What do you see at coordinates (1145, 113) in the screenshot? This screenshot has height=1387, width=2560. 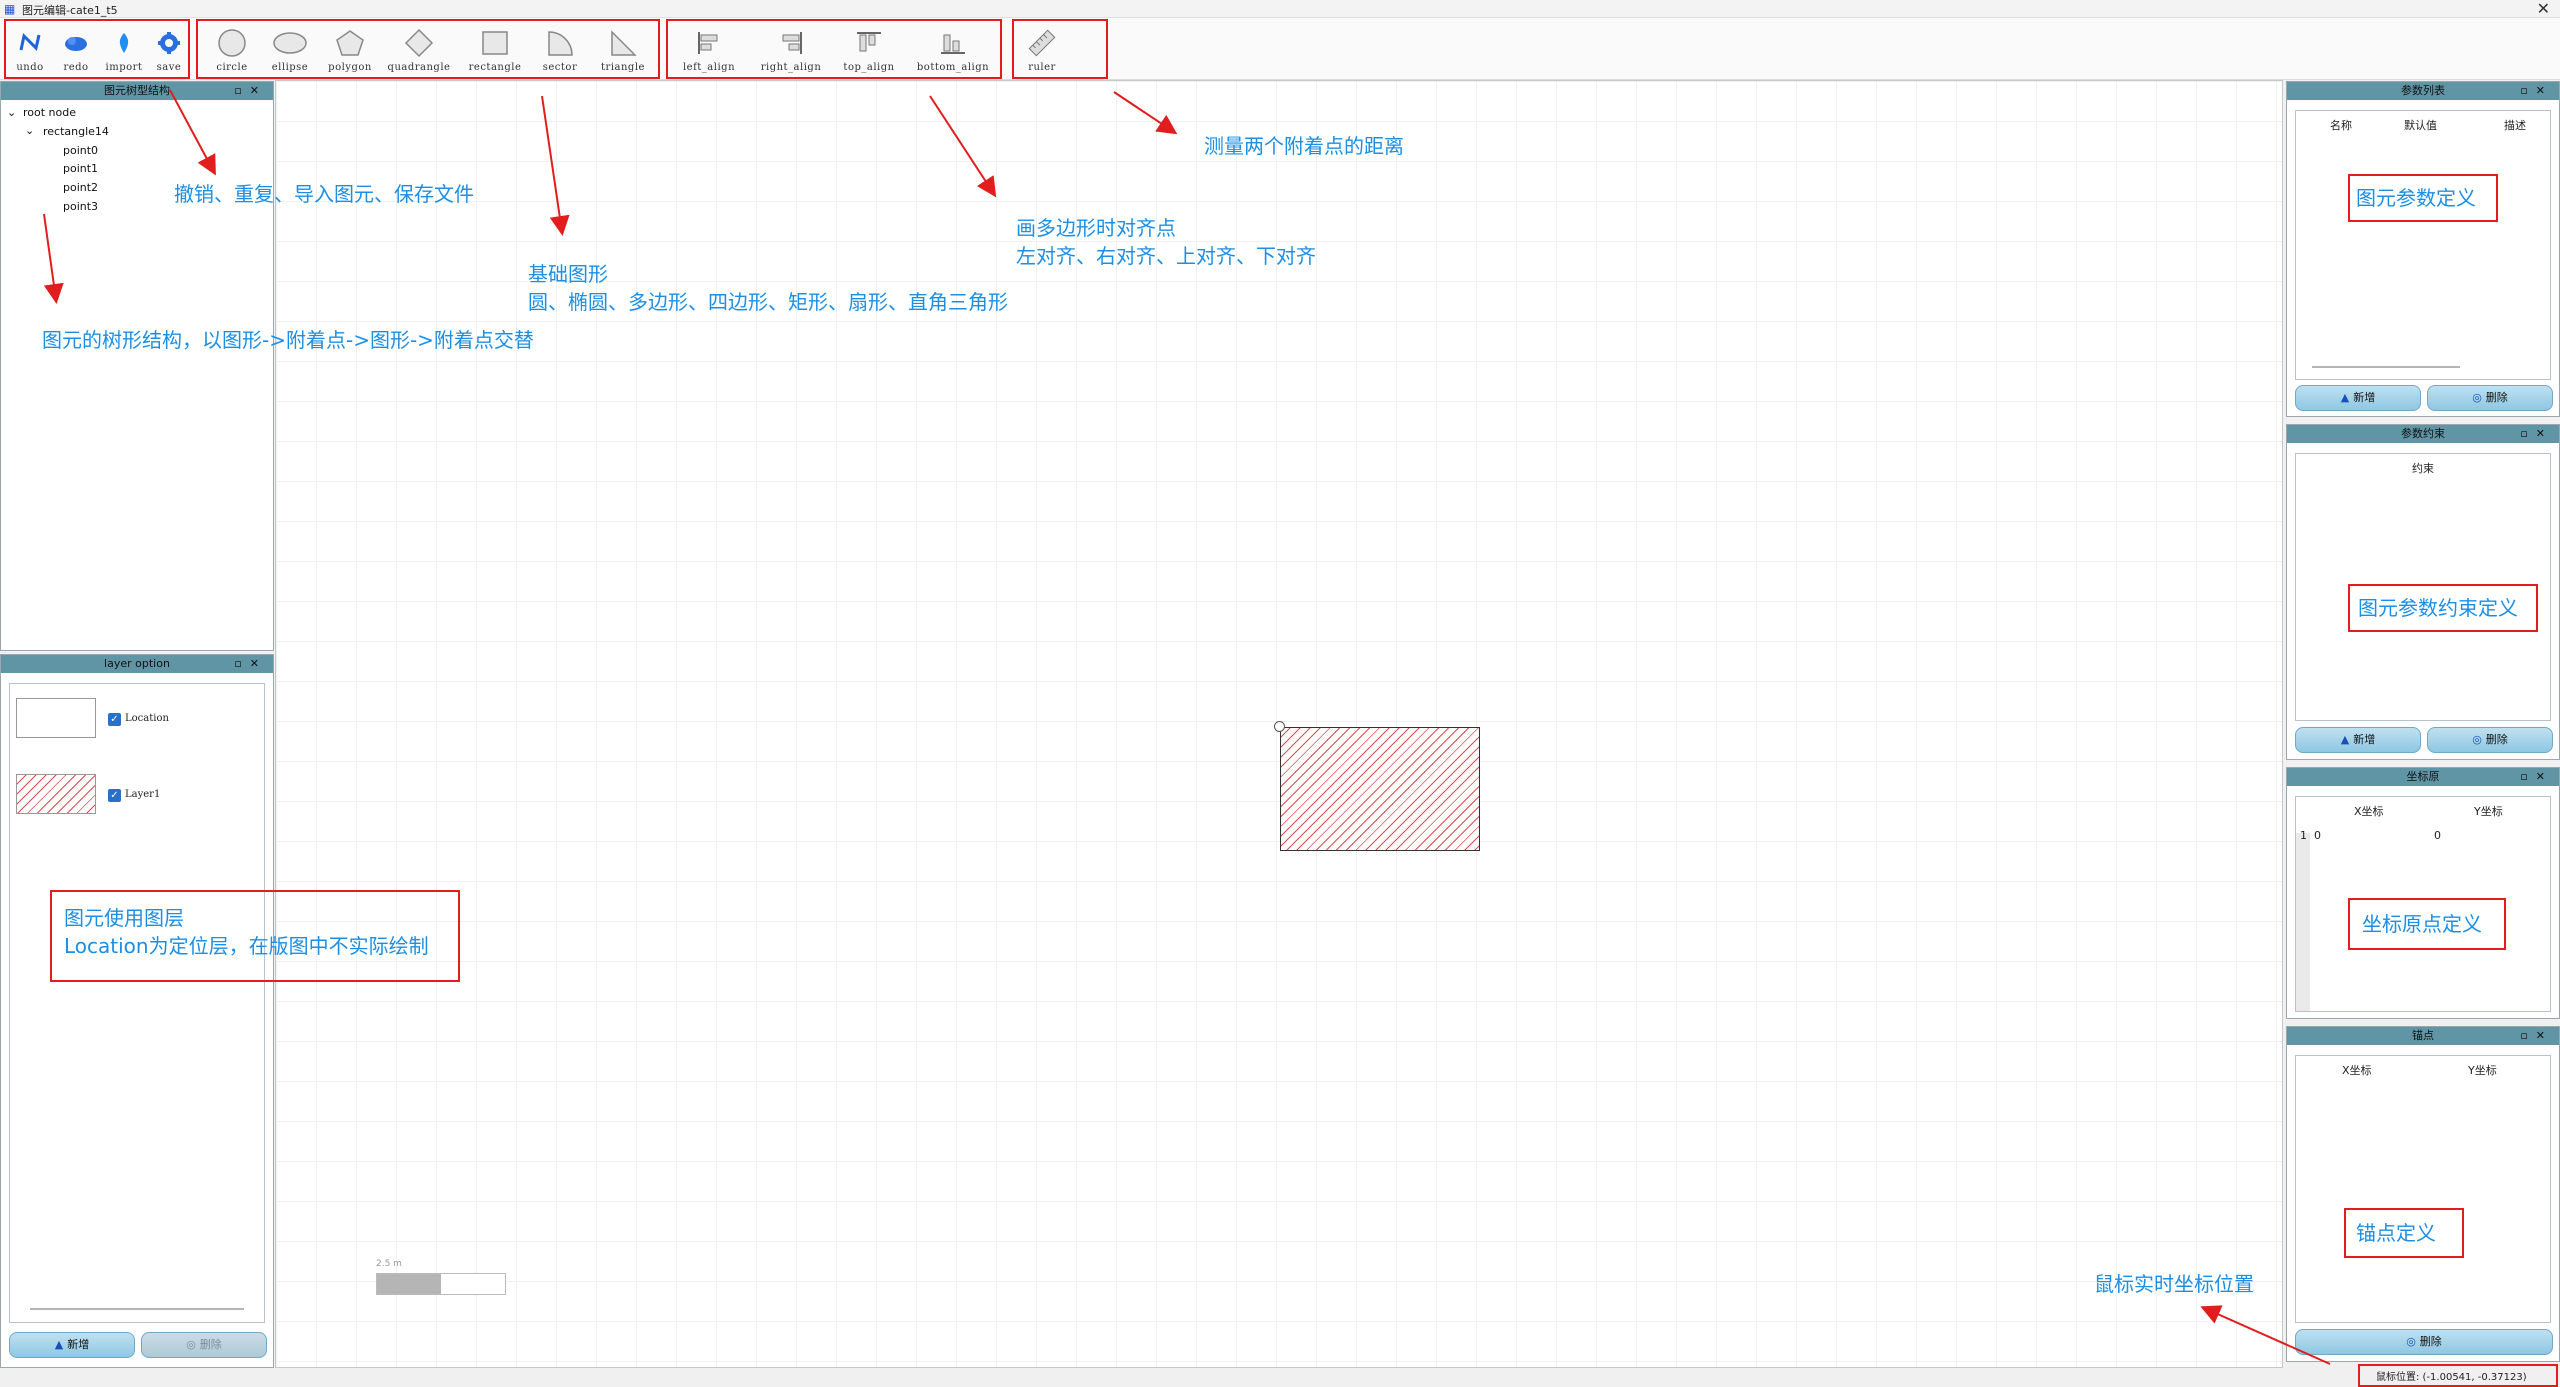 I see `arrow-ruler` at bounding box center [1145, 113].